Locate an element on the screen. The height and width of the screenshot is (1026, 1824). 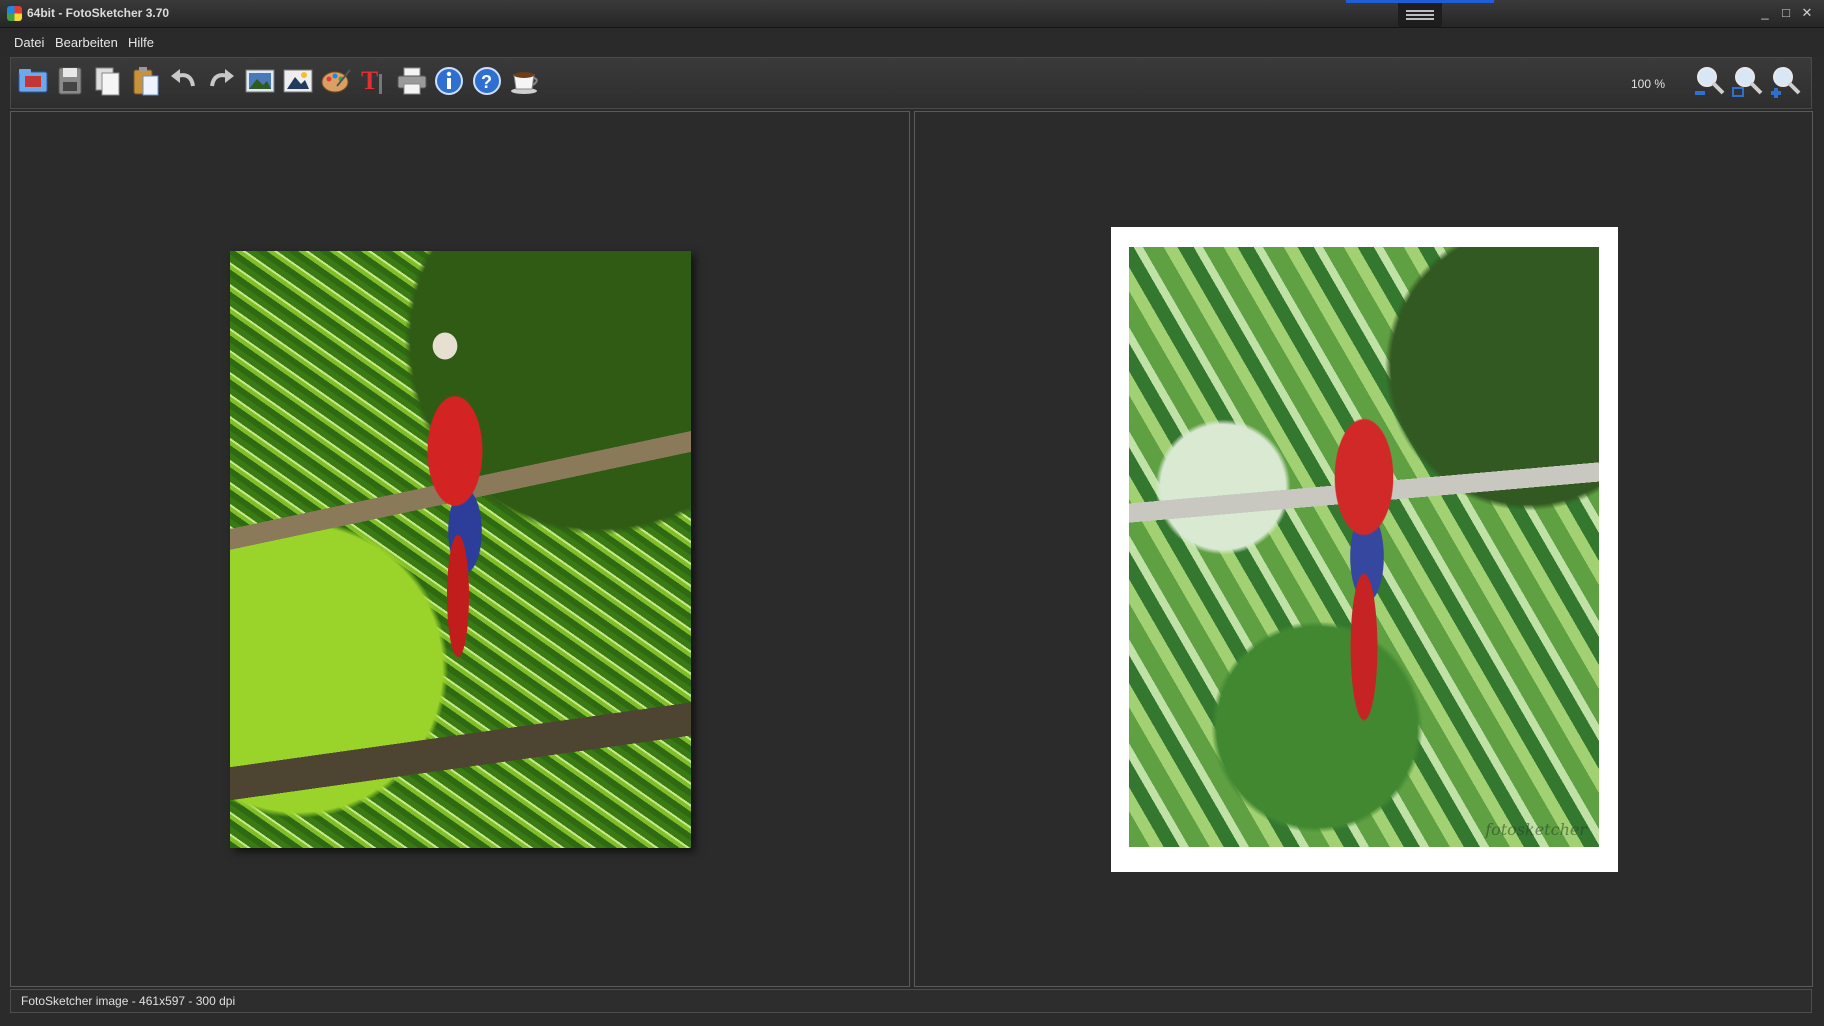
maximize-button: □ is located at coordinates (1786, 13).